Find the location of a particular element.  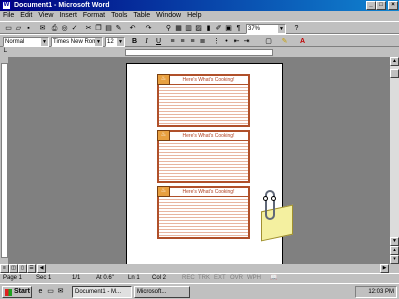

spelling-icon: ✓ is located at coordinates (74, 28).